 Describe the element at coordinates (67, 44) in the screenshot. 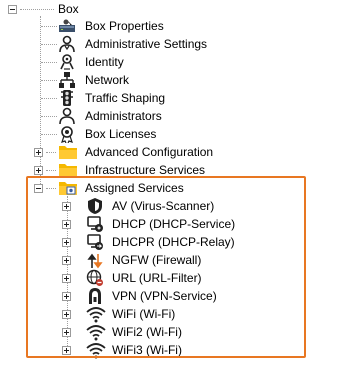

I see `admin-settings-icon` at that location.